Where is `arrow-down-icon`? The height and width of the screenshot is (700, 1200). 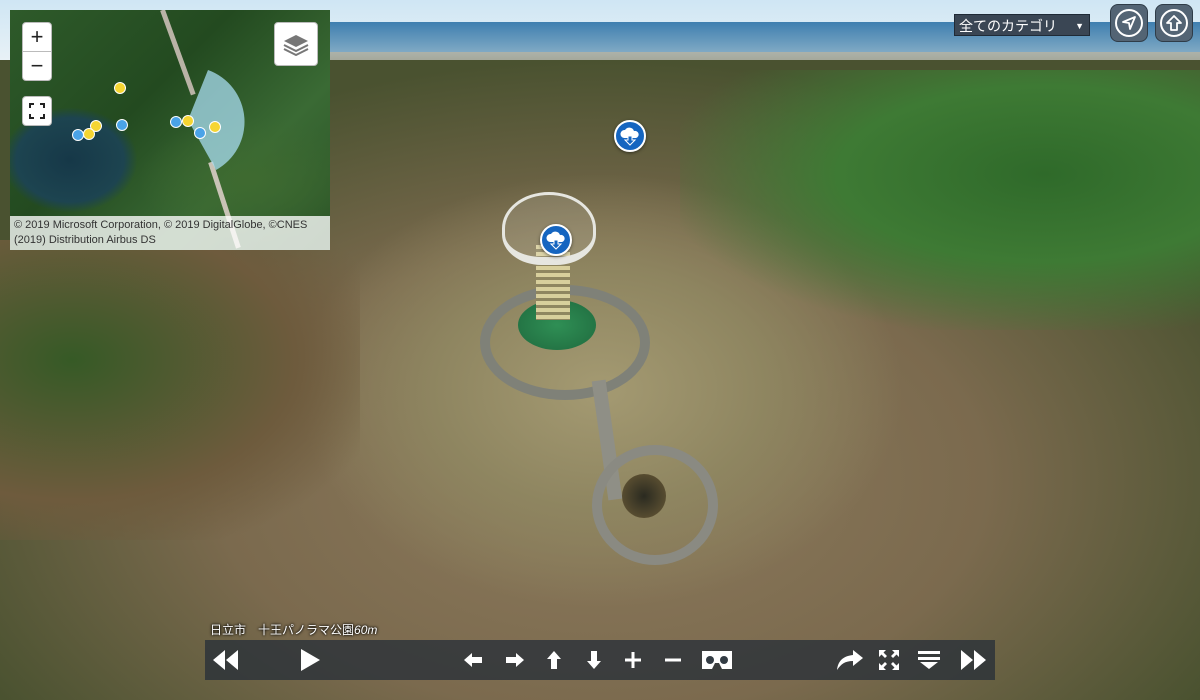
arrow-down-icon is located at coordinates (594, 660).